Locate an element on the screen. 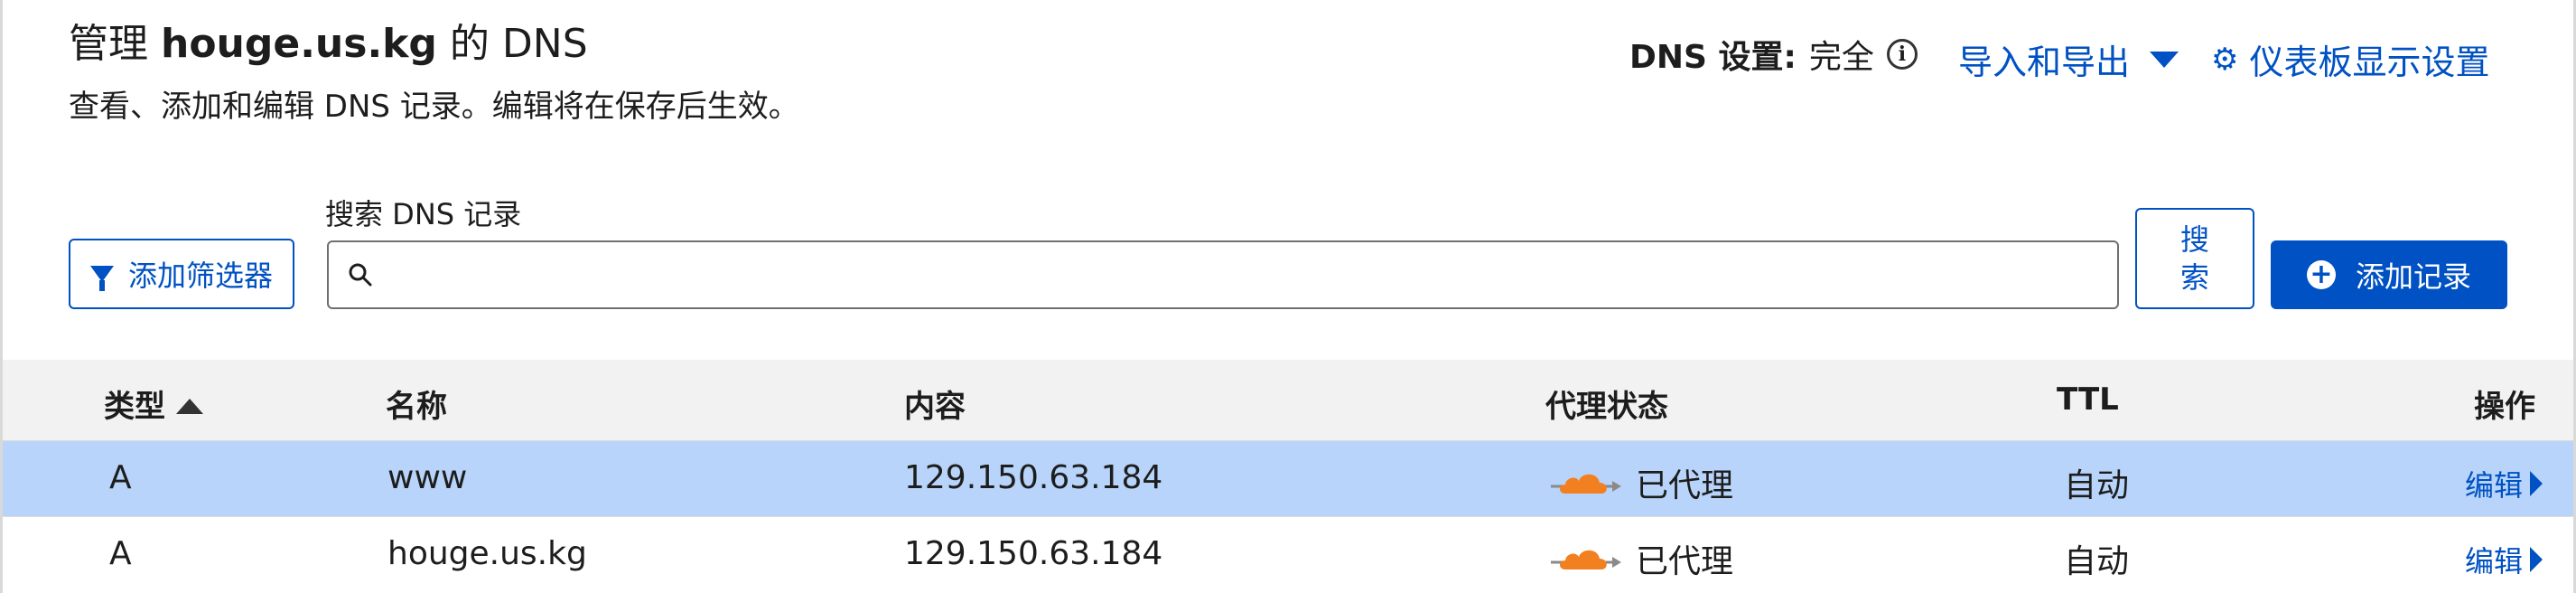  dashboard-display-settings-link: ⚙ 仪表板显示设置 is located at coordinates (2350, 59).